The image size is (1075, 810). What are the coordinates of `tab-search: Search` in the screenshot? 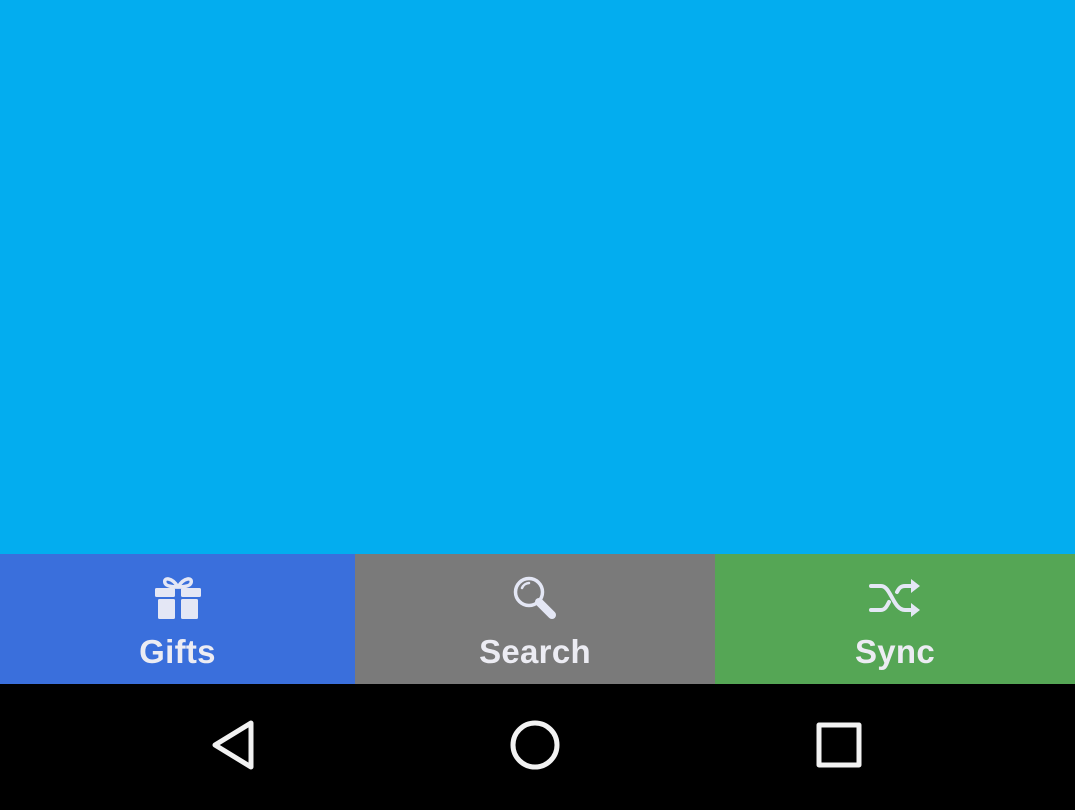 It's located at (535, 619).